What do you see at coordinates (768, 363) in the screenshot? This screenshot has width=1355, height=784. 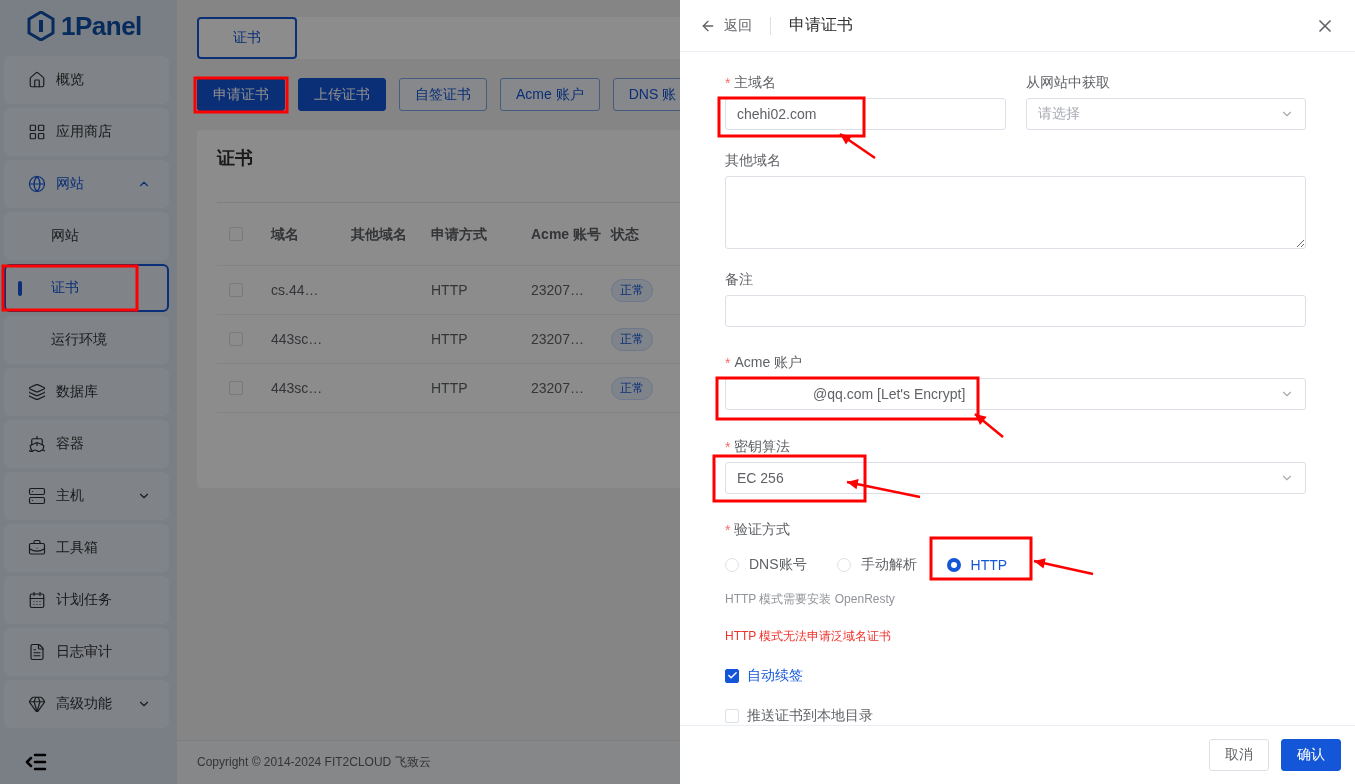 I see `field-label: Acme 账户` at bounding box center [768, 363].